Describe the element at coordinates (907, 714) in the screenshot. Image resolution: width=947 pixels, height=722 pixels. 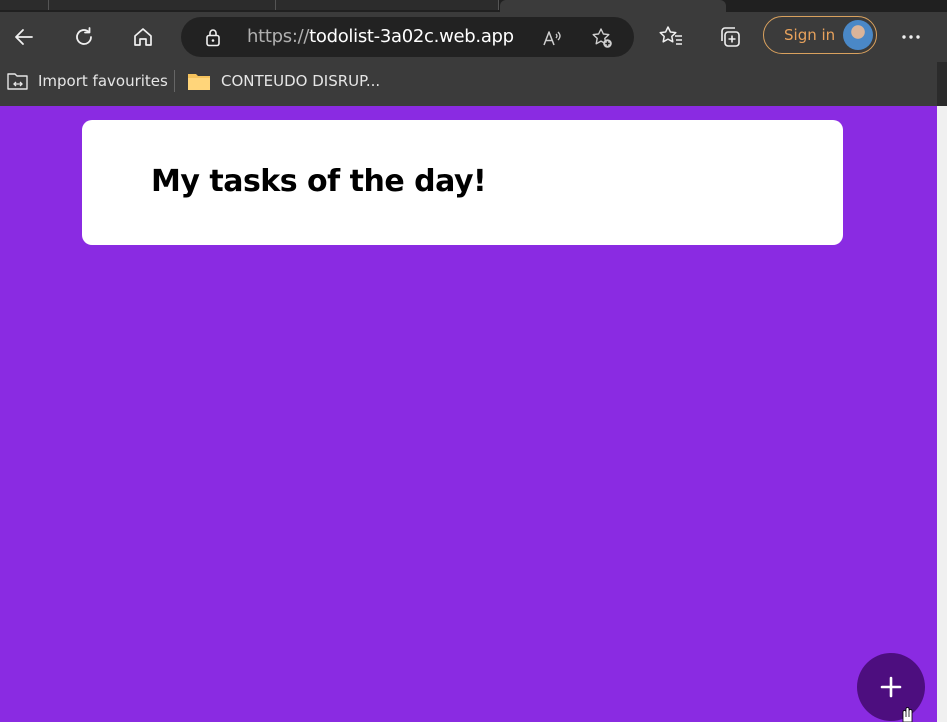
I see `hand-cursor-icon` at that location.